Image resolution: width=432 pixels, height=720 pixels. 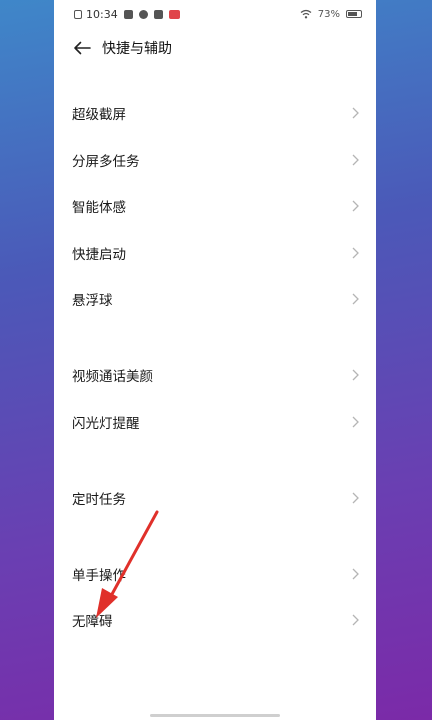 What do you see at coordinates (92, 301) in the screenshot?
I see `list-item-label: 悬浮球` at bounding box center [92, 301].